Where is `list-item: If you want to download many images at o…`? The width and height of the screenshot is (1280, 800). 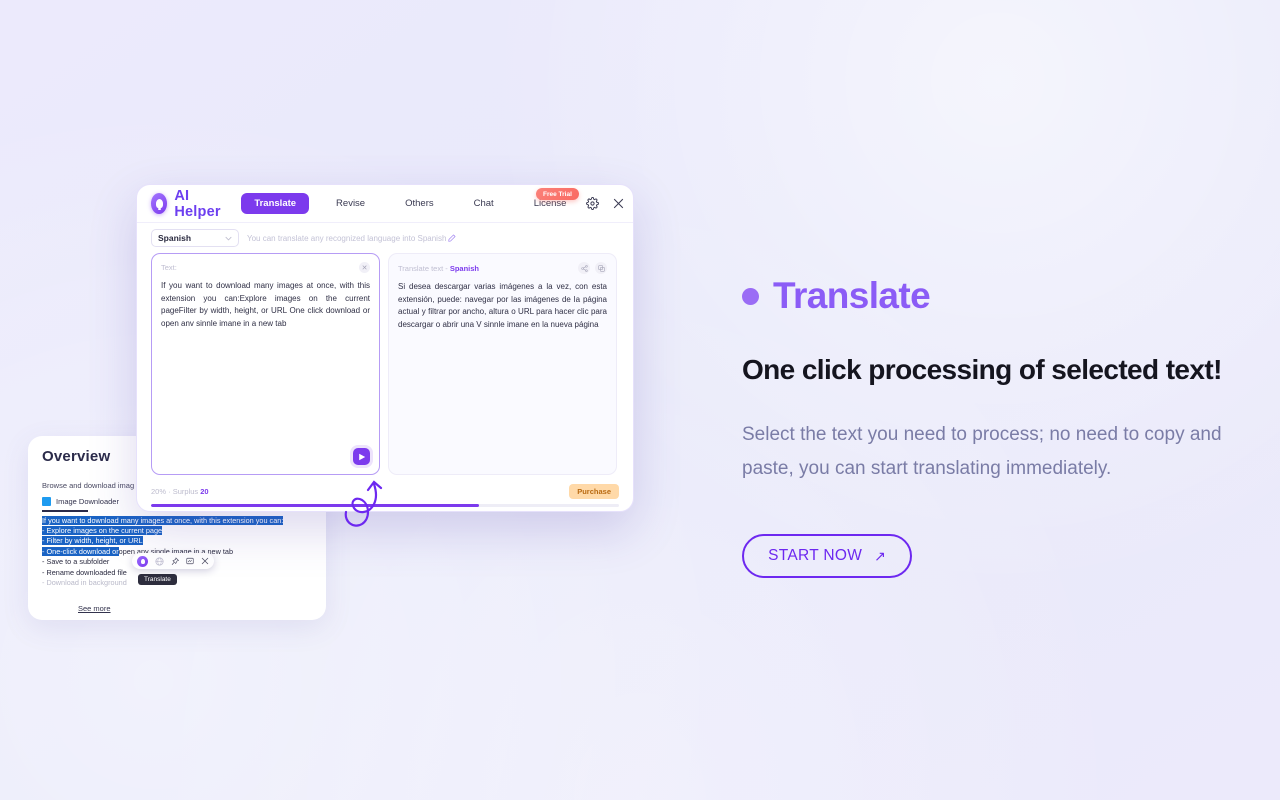
list-item: If you want to download many images at o… is located at coordinates (177, 520).